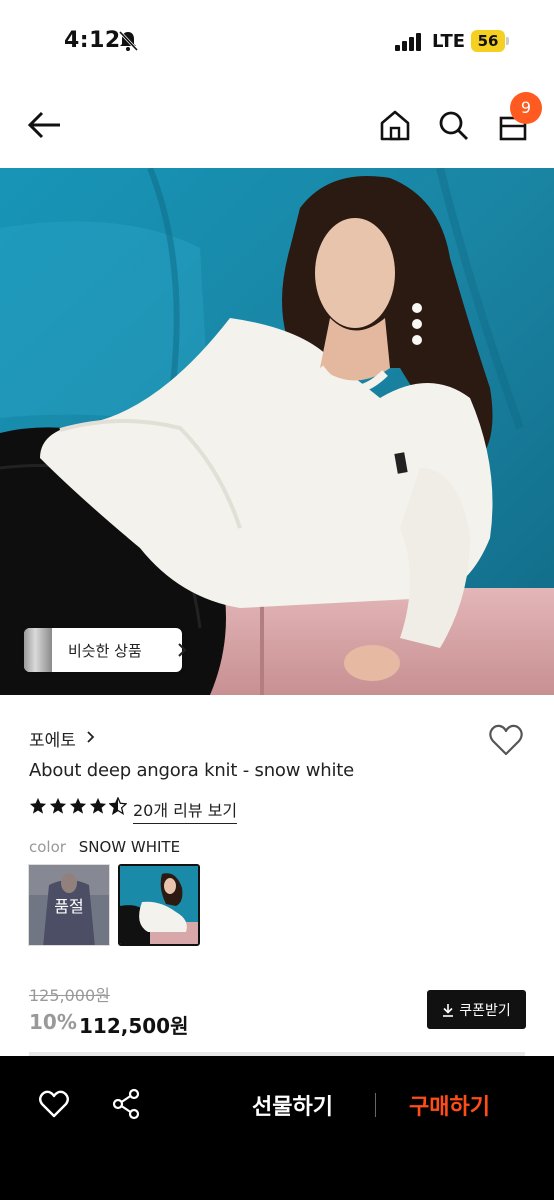  What do you see at coordinates (129, 847) in the screenshot?
I see `color-value: SNOW WHITE` at bounding box center [129, 847].